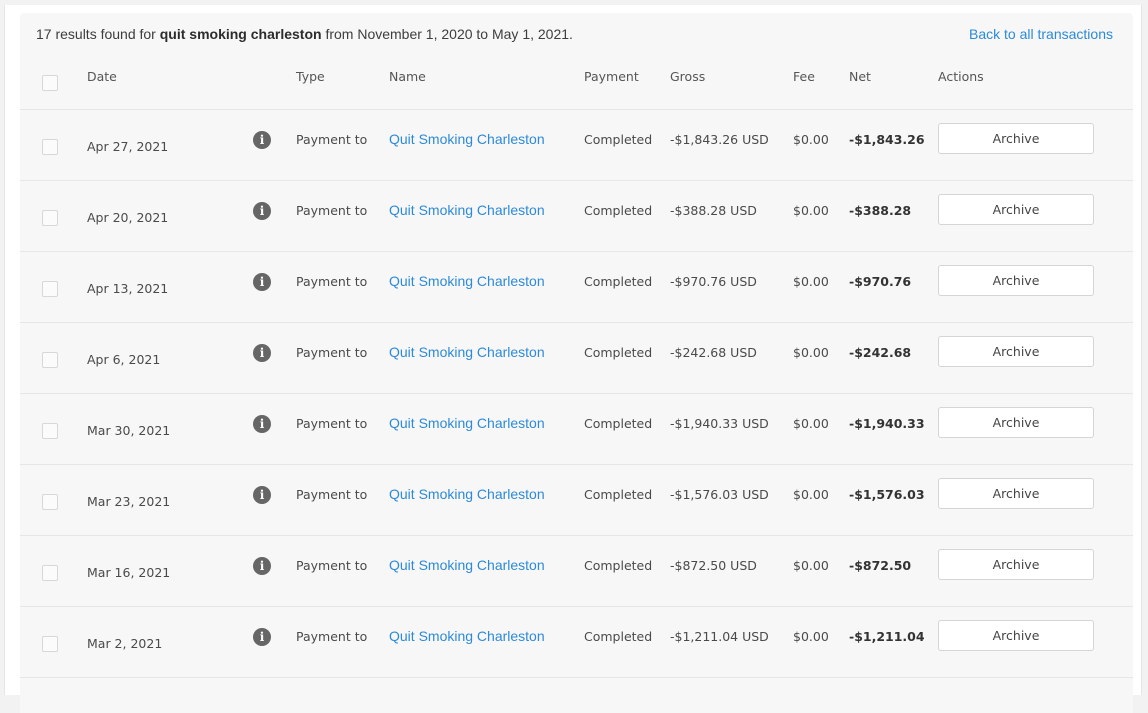 This screenshot has height=713, width=1148. I want to click on row-net: -$1,211.04, so click(887, 636).